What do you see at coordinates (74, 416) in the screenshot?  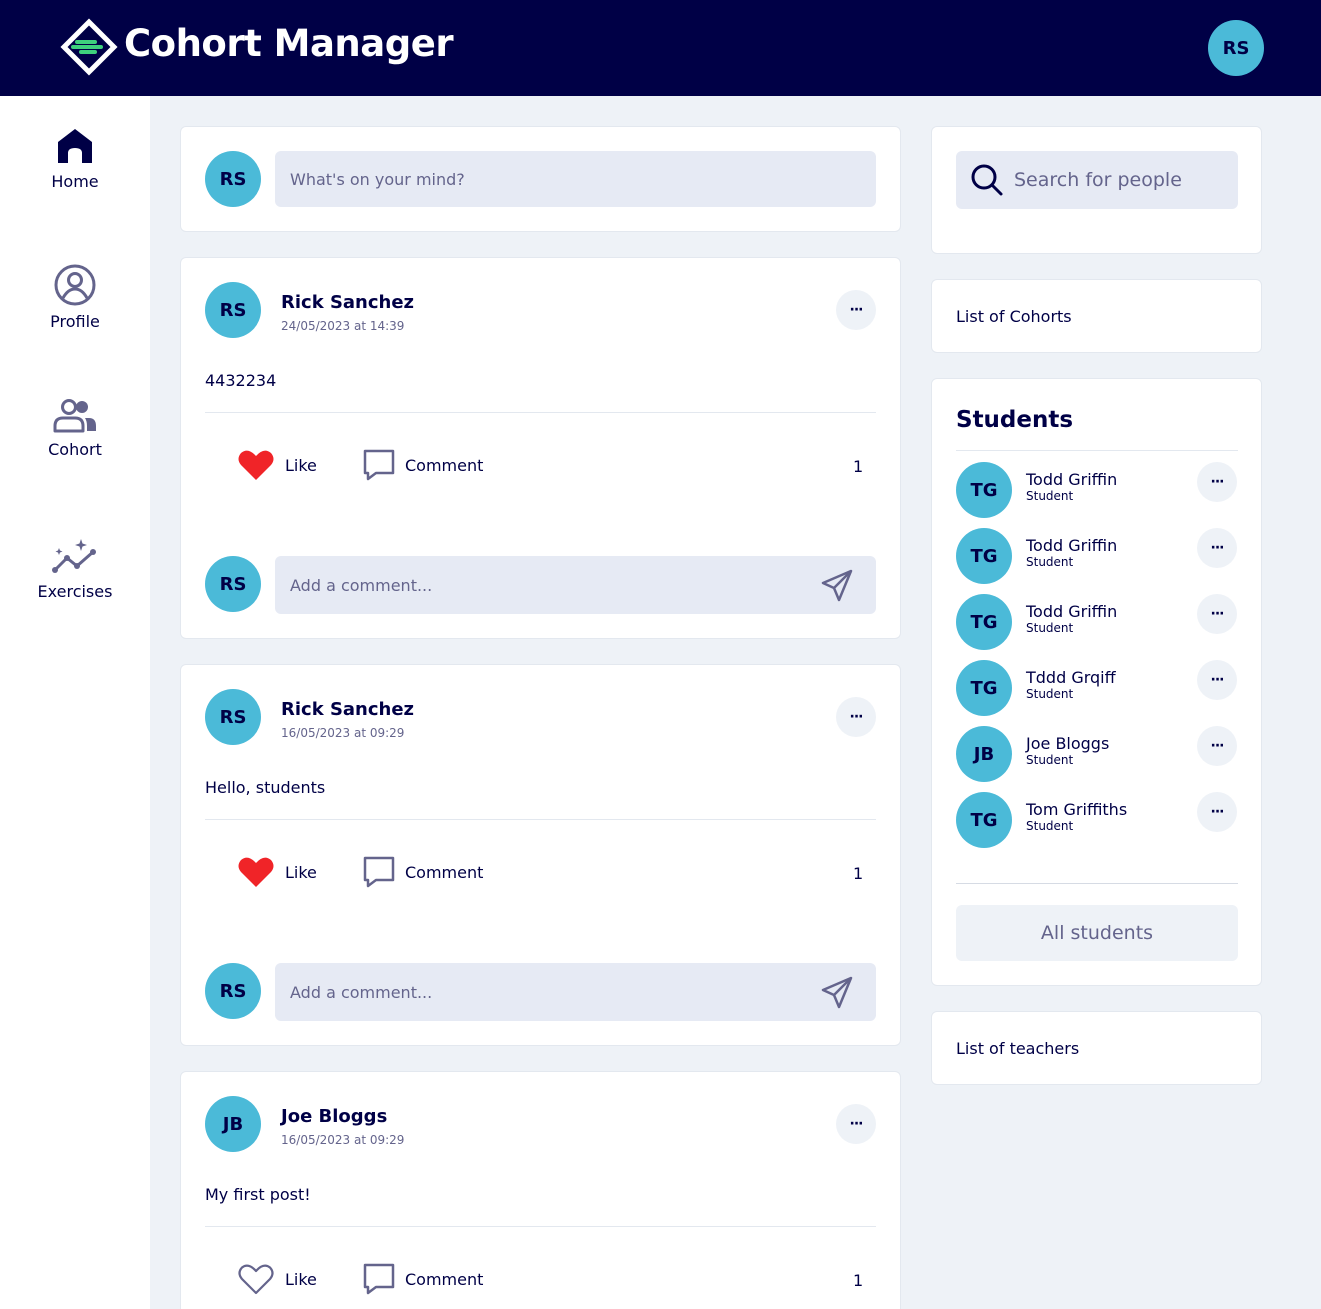 I see `cohort-icon` at bounding box center [74, 416].